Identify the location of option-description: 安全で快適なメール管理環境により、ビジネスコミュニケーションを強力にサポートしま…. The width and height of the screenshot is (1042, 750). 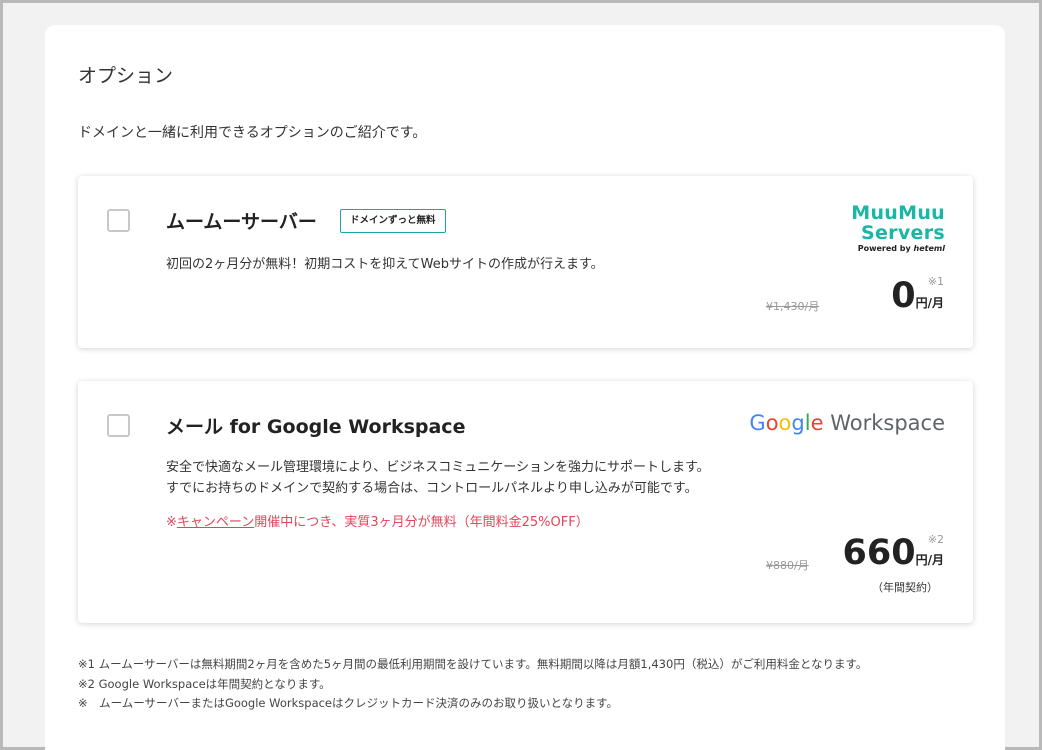
(438, 478).